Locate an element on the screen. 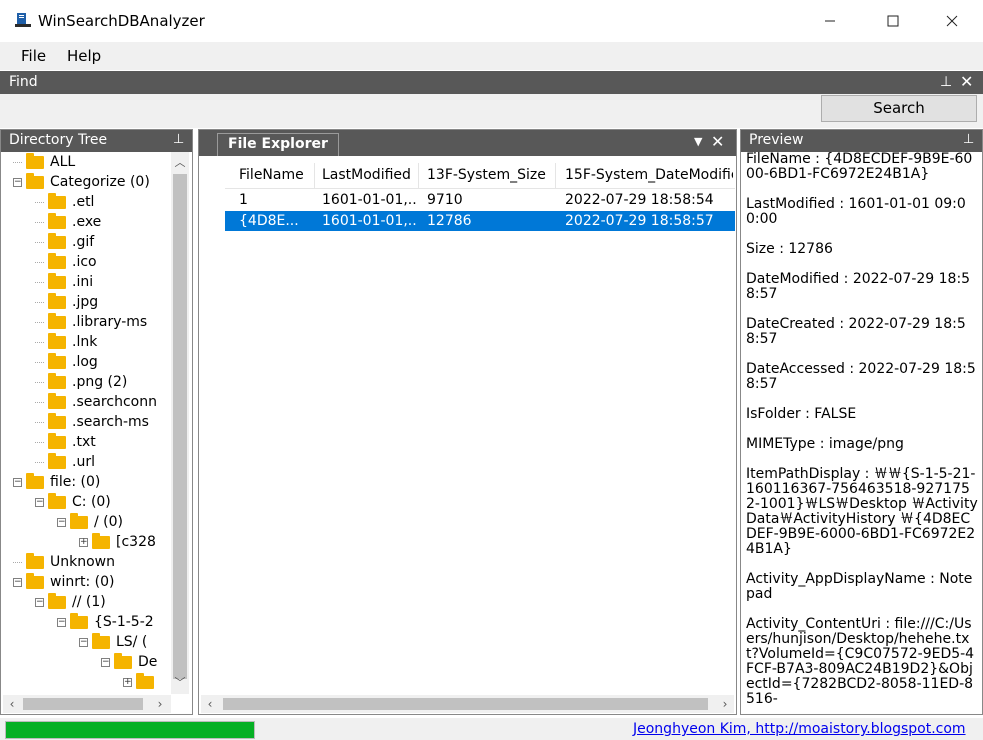 The image size is (983, 740). tree-node: .ini is located at coordinates (64, 282).